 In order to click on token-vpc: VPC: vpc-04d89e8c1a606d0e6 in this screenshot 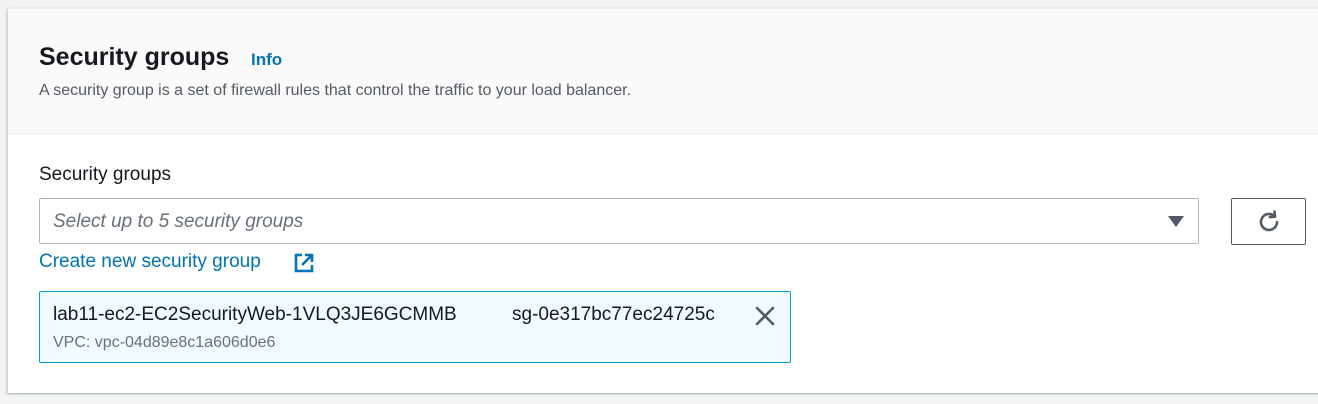, I will do `click(164, 342)`.